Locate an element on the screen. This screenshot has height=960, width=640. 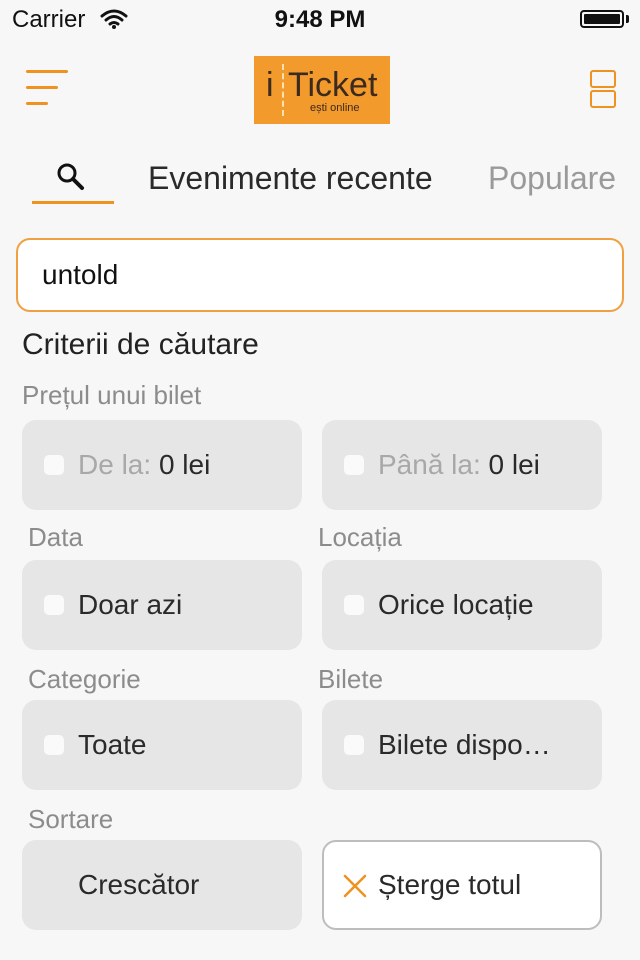
price-from-value: 0 lei is located at coordinates (184, 464).